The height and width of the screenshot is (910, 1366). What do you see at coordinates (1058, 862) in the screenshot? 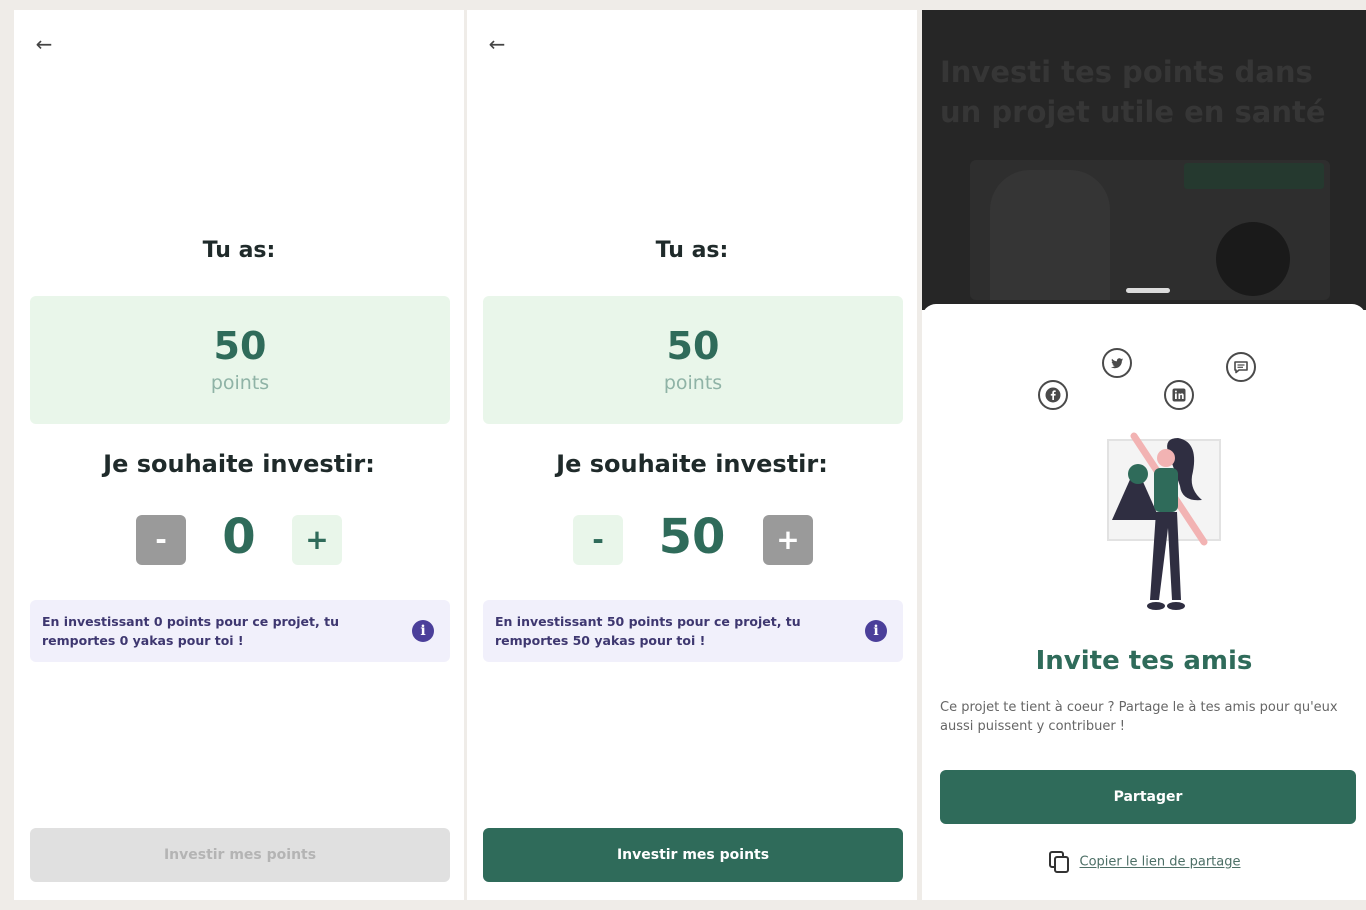
I see `copy-icon` at bounding box center [1058, 862].